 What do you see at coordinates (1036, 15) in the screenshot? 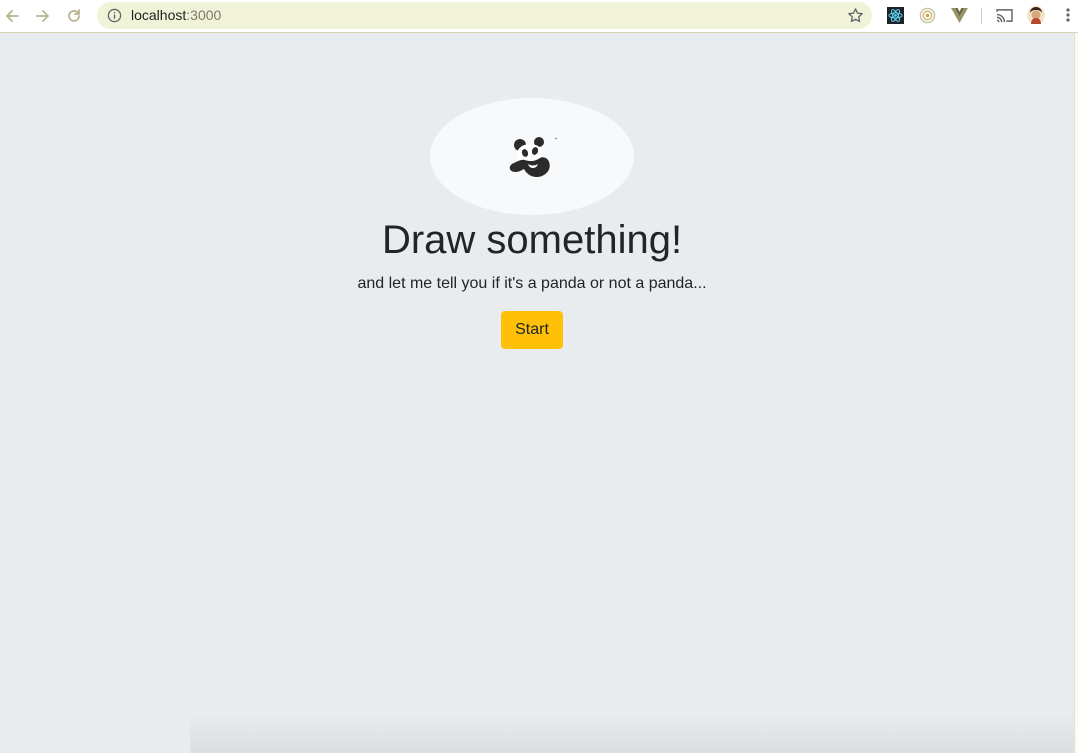
I see `avatar` at bounding box center [1036, 15].